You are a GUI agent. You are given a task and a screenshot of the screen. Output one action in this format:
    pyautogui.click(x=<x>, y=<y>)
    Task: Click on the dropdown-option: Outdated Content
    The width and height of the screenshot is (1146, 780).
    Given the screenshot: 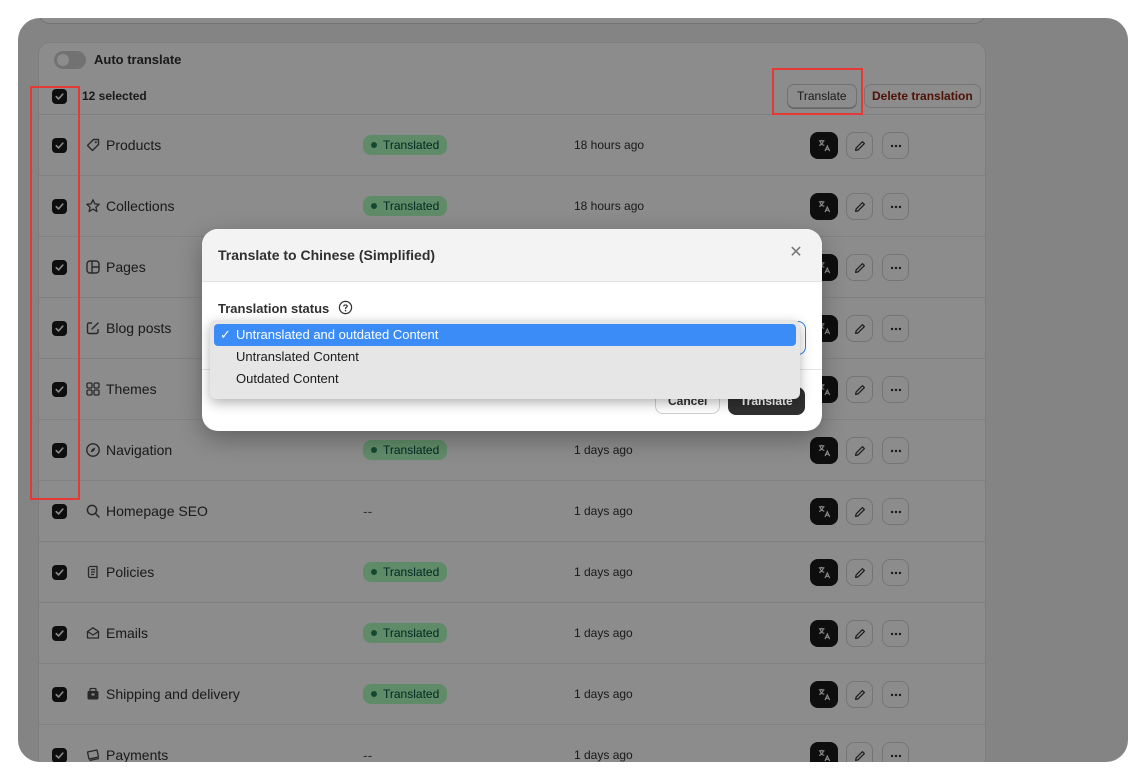 What is the action you would take?
    pyautogui.click(x=505, y=379)
    